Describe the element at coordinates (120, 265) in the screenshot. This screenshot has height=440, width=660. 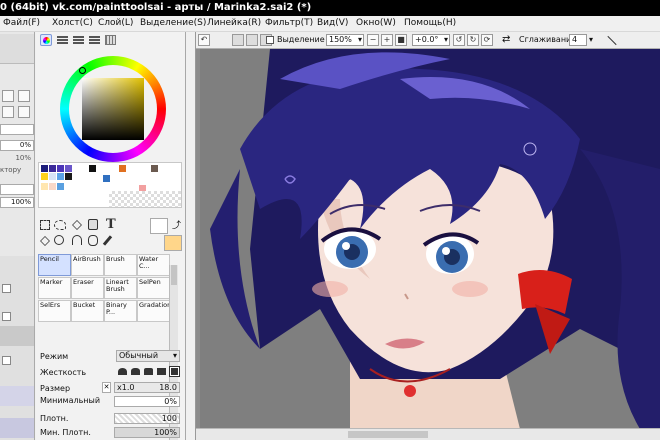
I see `tool-brush: Brush` at that location.